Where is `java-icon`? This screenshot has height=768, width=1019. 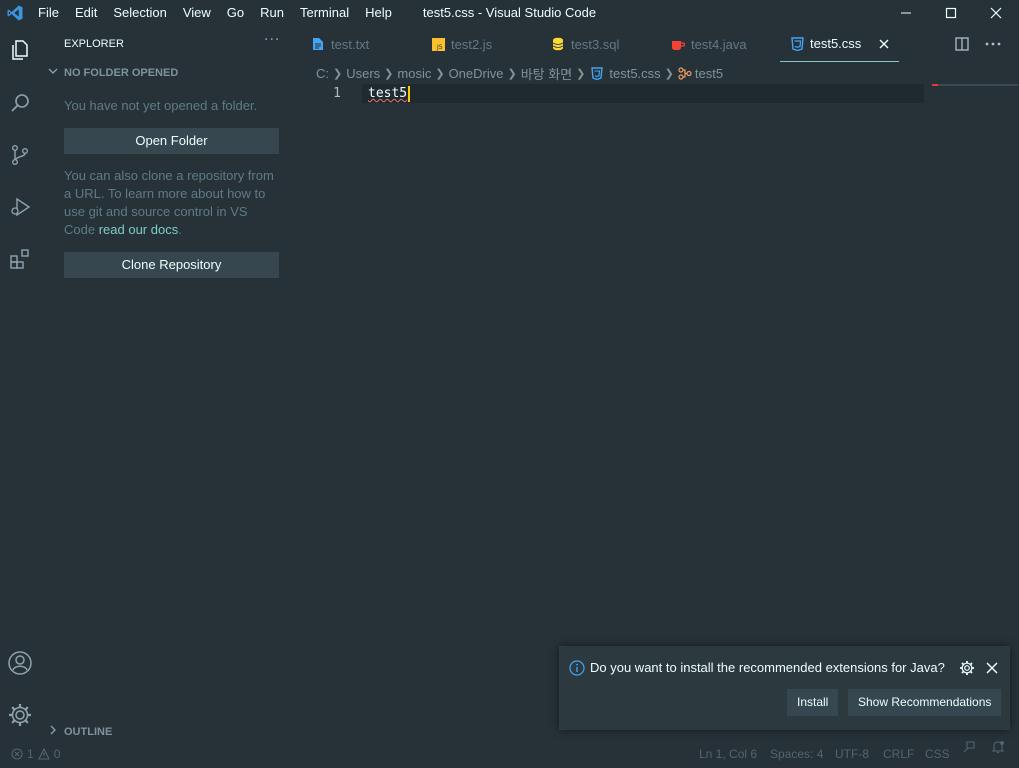
java-icon is located at coordinates (678, 44).